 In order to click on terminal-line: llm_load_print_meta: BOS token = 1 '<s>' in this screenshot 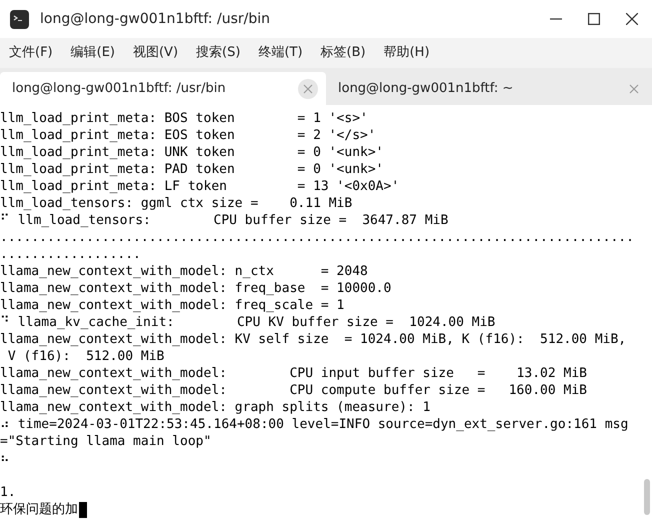, I will do `click(184, 118)`.